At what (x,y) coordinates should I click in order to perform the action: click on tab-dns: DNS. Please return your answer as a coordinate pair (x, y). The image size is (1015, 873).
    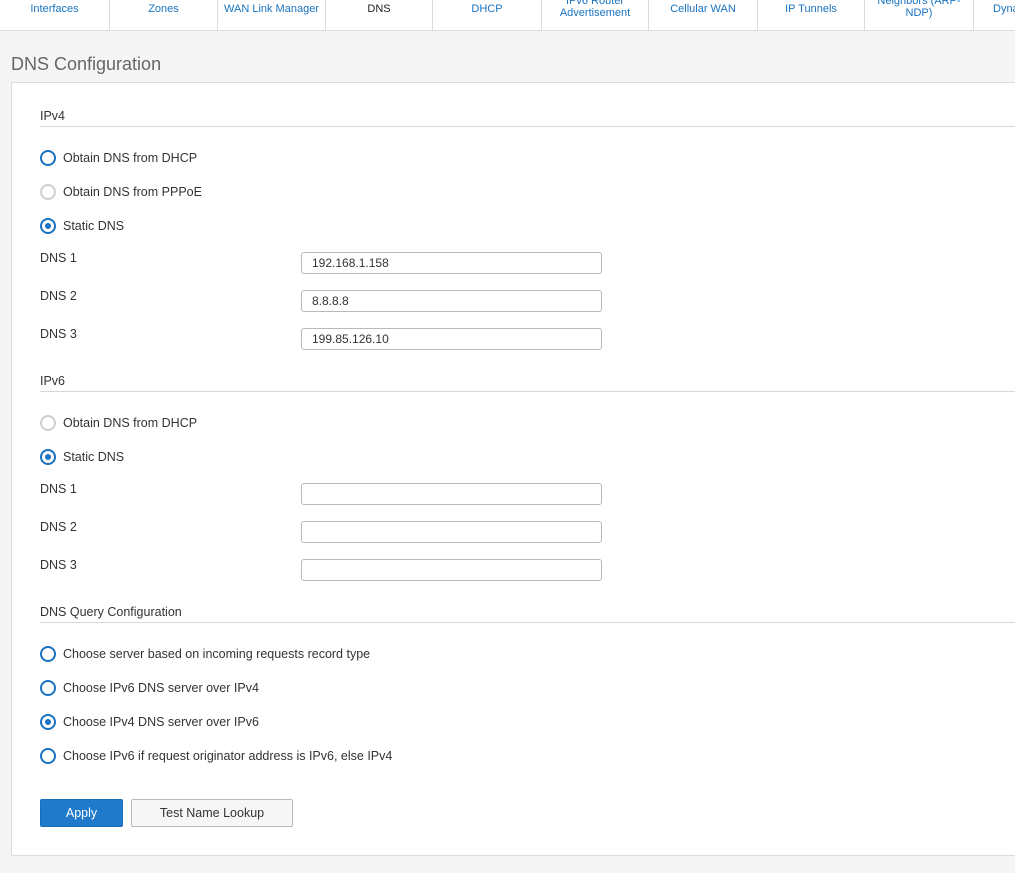
    Looking at the image, I should click on (379, 15).